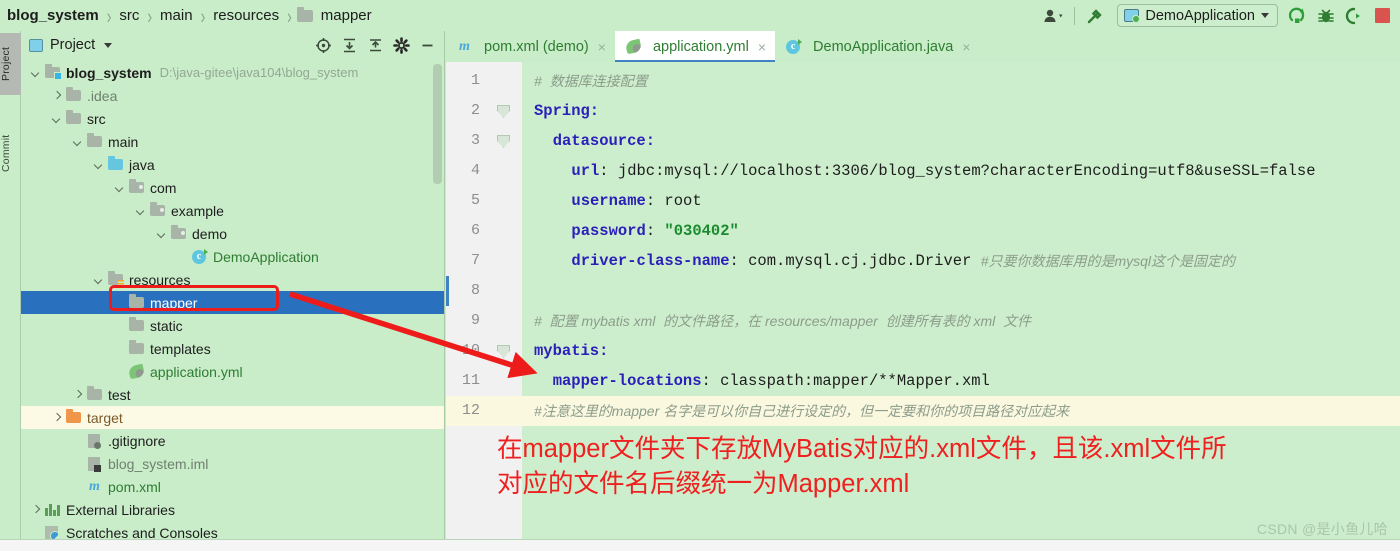 This screenshot has height=551, width=1400. Describe the element at coordinates (232, 187) in the screenshot. I see `tree-item-com: com` at that location.